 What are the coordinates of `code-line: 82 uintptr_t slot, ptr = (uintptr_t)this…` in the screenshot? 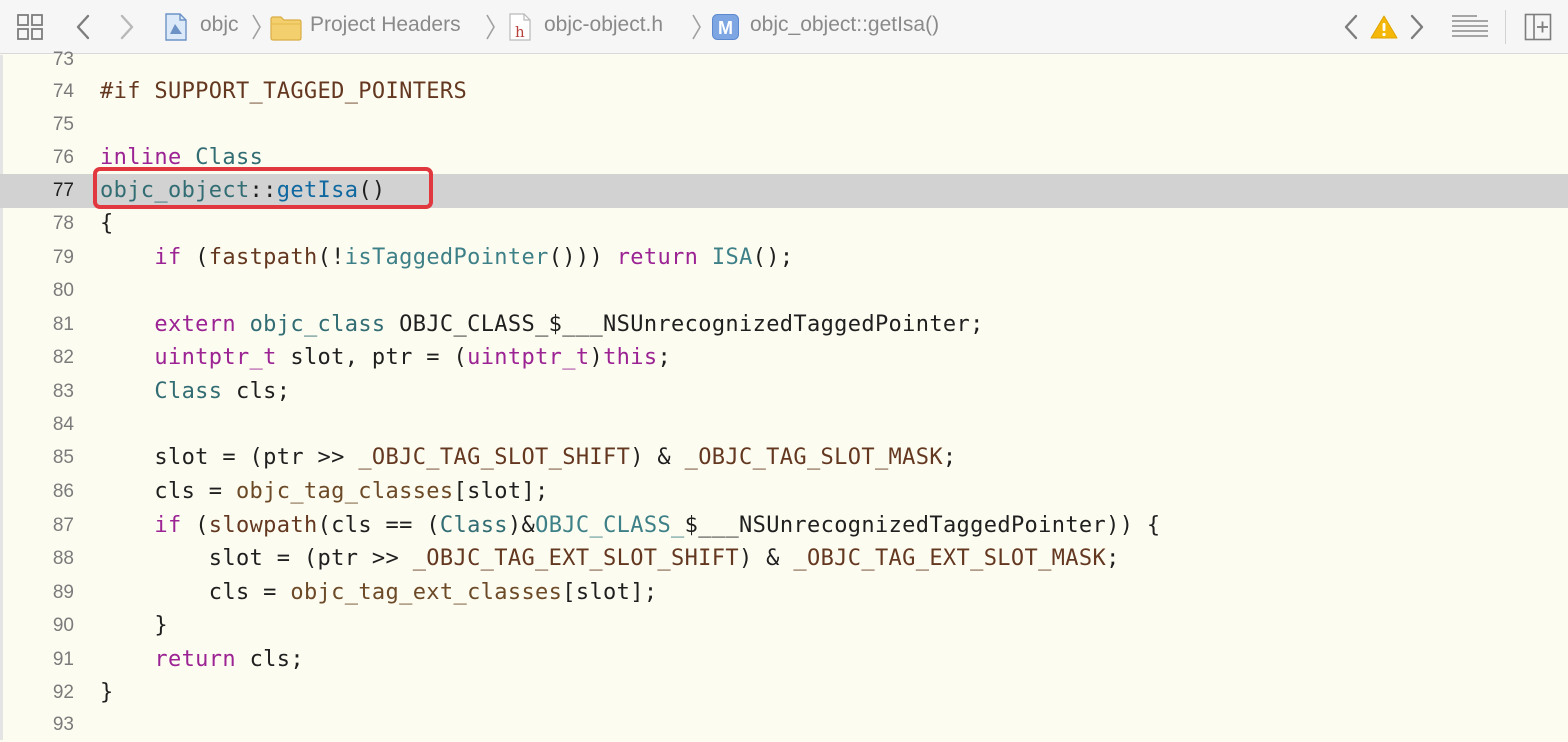 It's located at (784, 358).